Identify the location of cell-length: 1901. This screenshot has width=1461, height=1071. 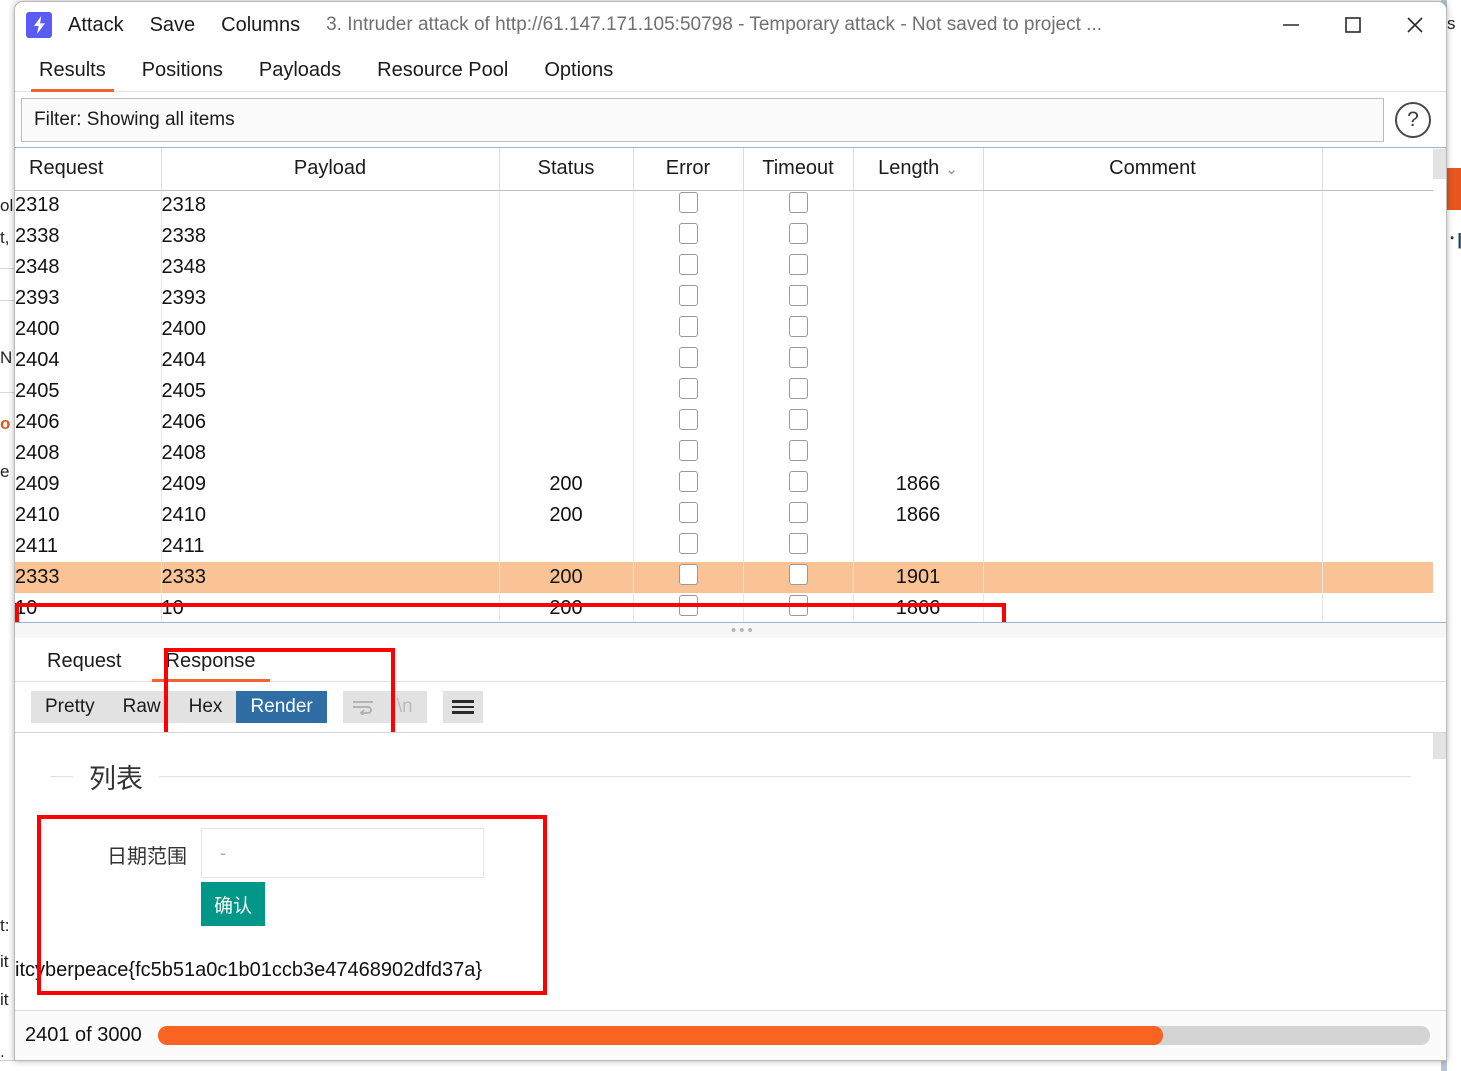
(918, 577).